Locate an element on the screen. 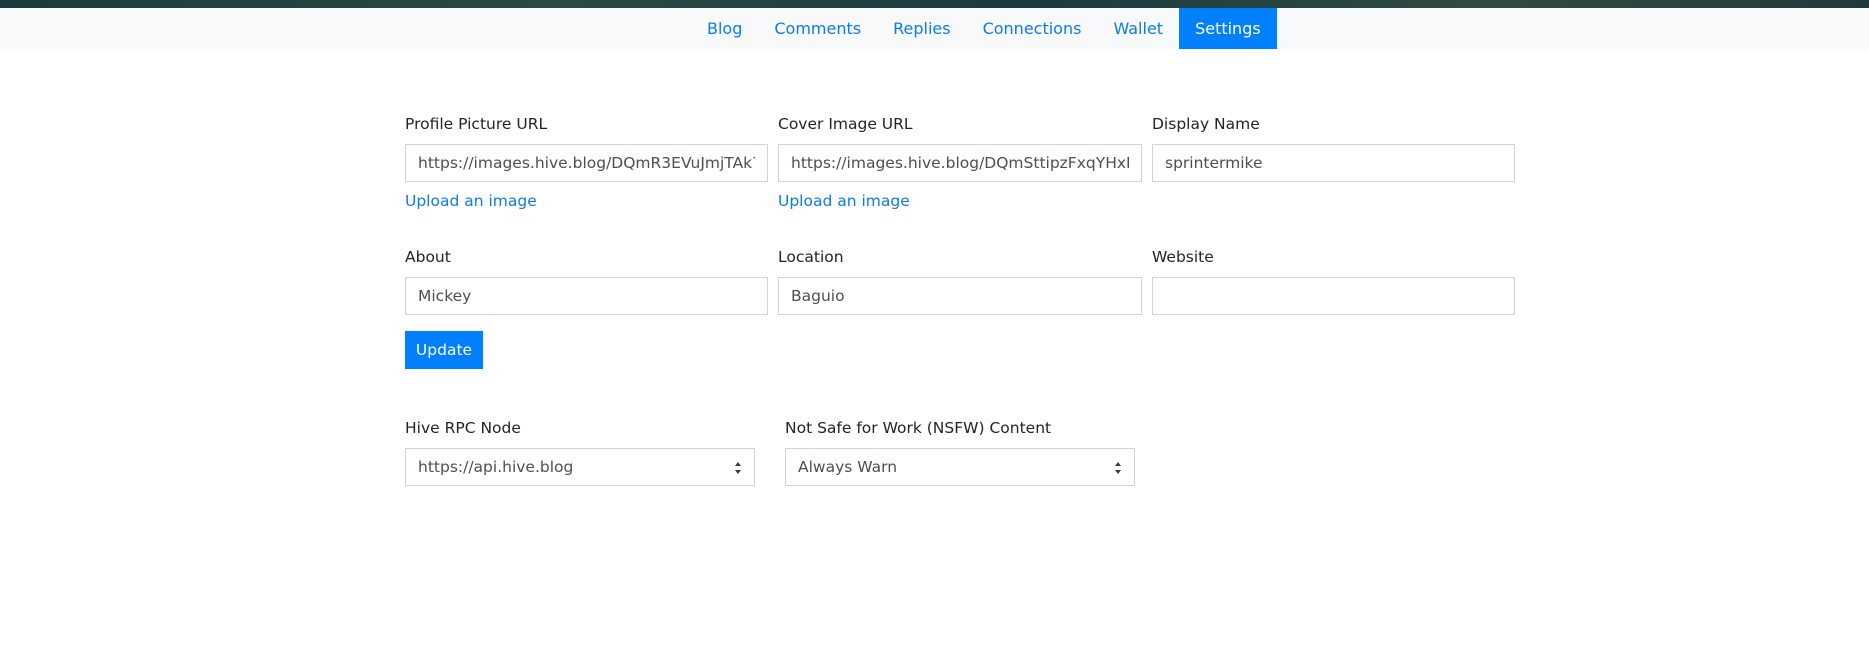 Image resolution: width=1869 pixels, height=658 pixels. rpc-node-value: https://api.hive.blog is located at coordinates (496, 467).